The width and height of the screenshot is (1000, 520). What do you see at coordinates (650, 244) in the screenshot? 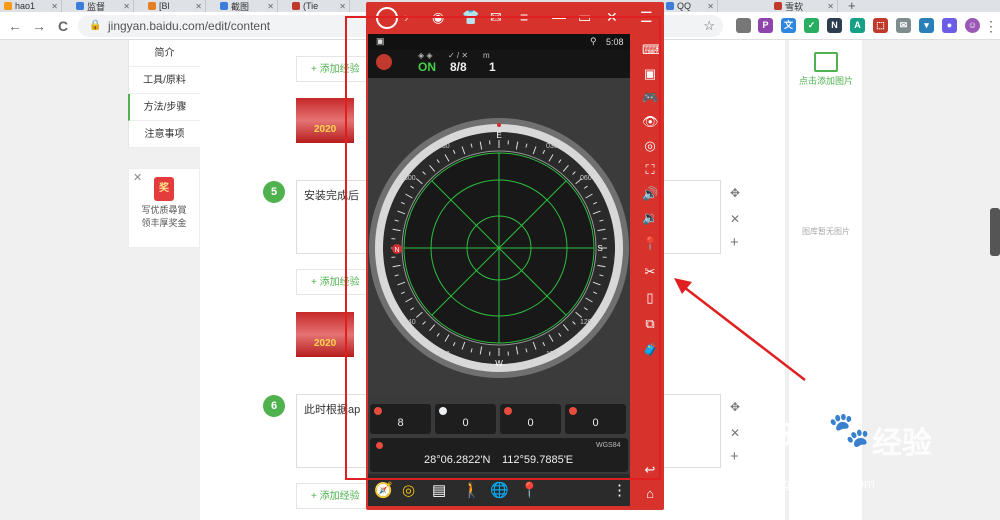
I see `location-pin-icon: 📍` at bounding box center [650, 244].